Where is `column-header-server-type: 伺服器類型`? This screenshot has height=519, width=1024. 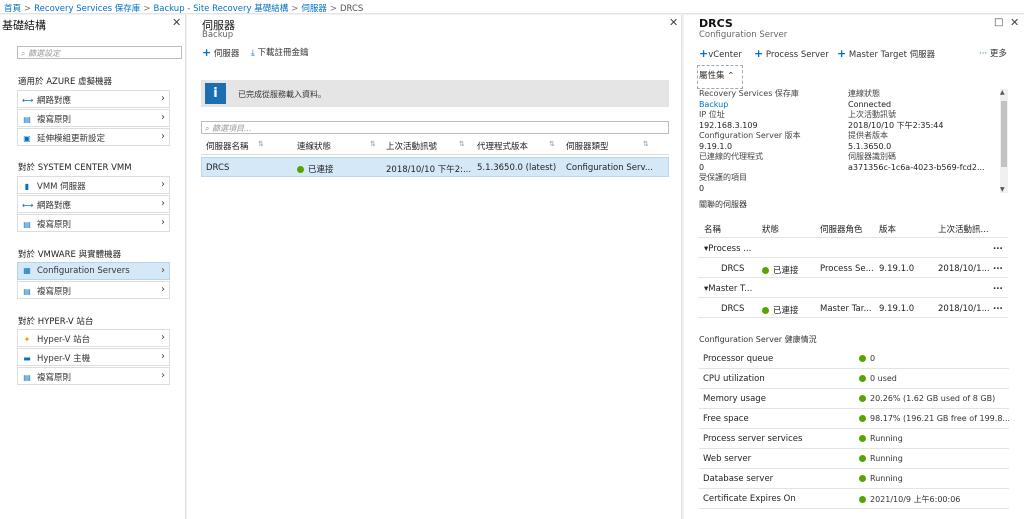
column-header-server-type: 伺服器類型 is located at coordinates (587, 146).